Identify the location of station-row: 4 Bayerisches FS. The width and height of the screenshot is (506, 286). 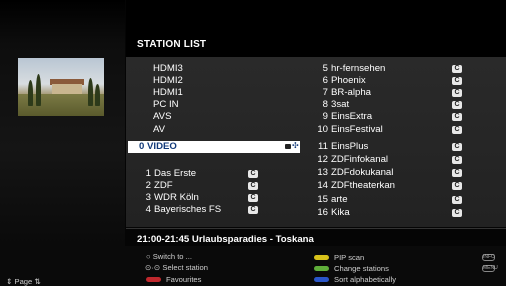
(180, 209).